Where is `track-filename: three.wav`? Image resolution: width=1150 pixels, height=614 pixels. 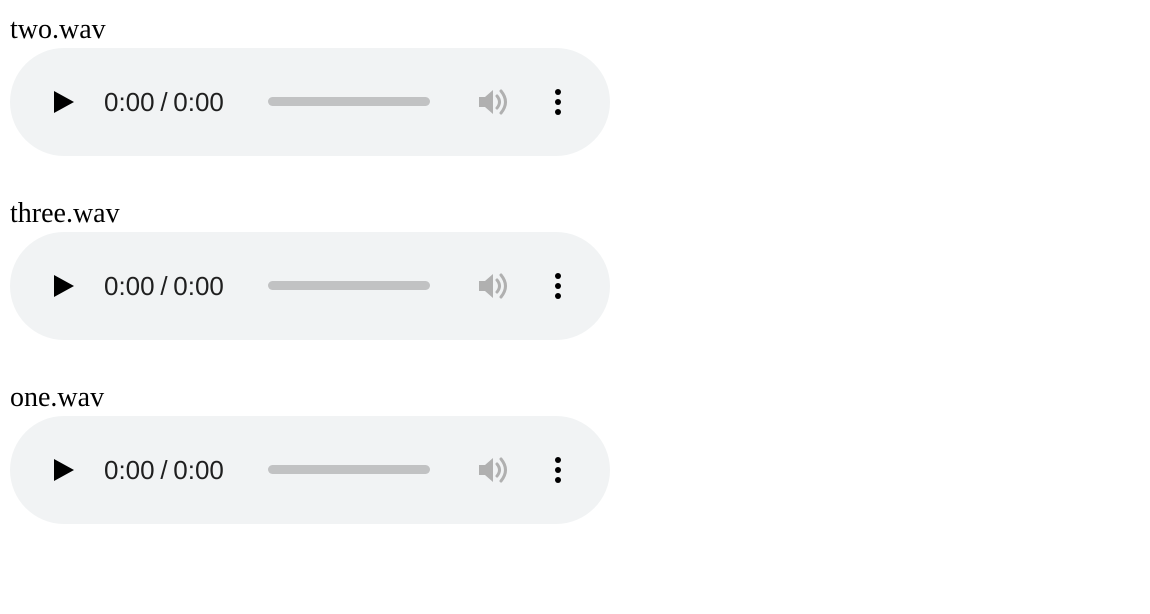 track-filename: three.wav is located at coordinates (65, 213).